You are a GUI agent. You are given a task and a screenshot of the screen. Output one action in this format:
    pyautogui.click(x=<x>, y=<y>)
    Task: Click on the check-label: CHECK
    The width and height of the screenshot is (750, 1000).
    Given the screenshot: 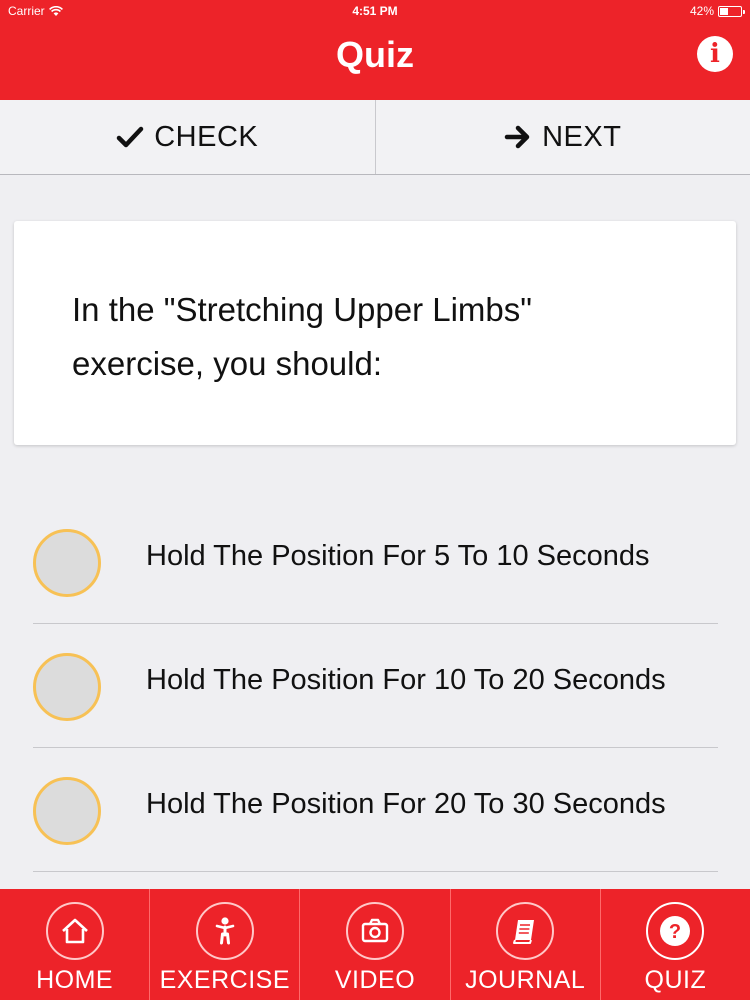 What is the action you would take?
    pyautogui.click(x=206, y=136)
    